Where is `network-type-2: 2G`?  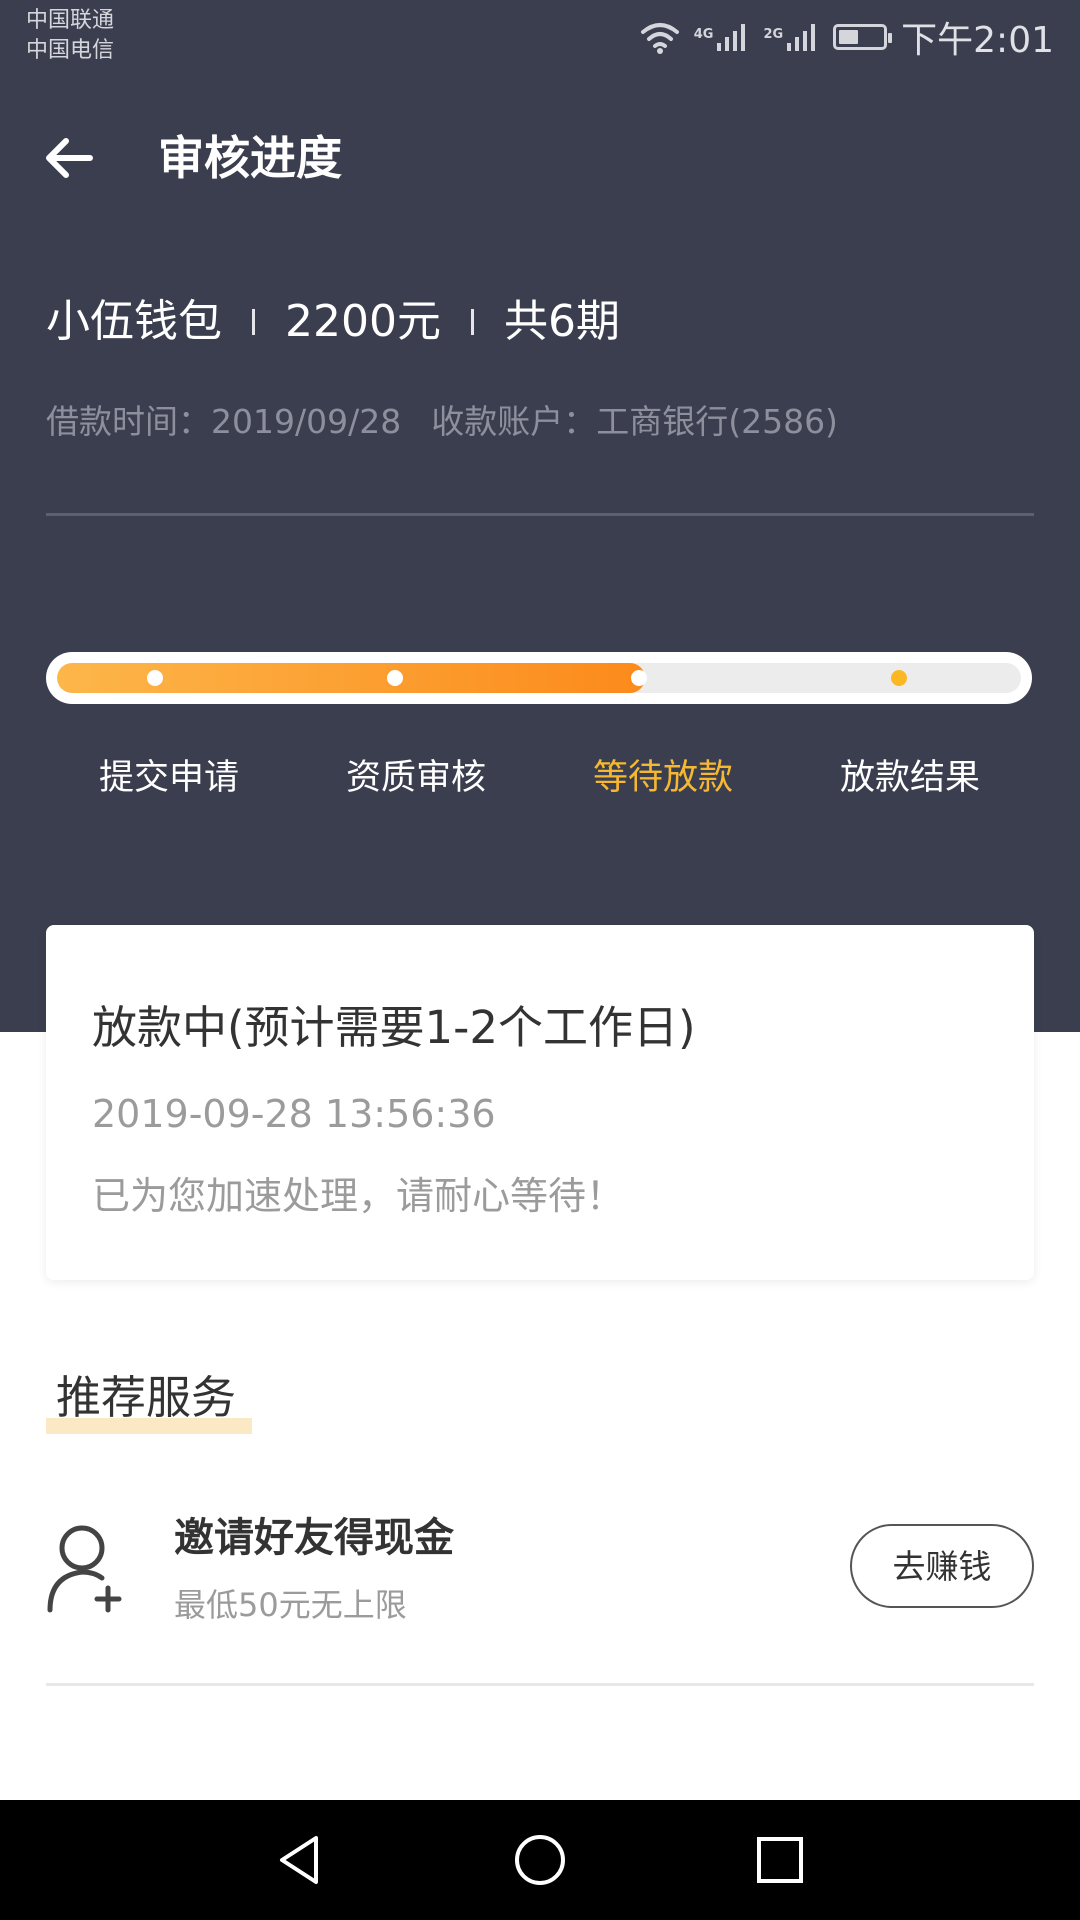
network-type-2: 2G is located at coordinates (773, 34).